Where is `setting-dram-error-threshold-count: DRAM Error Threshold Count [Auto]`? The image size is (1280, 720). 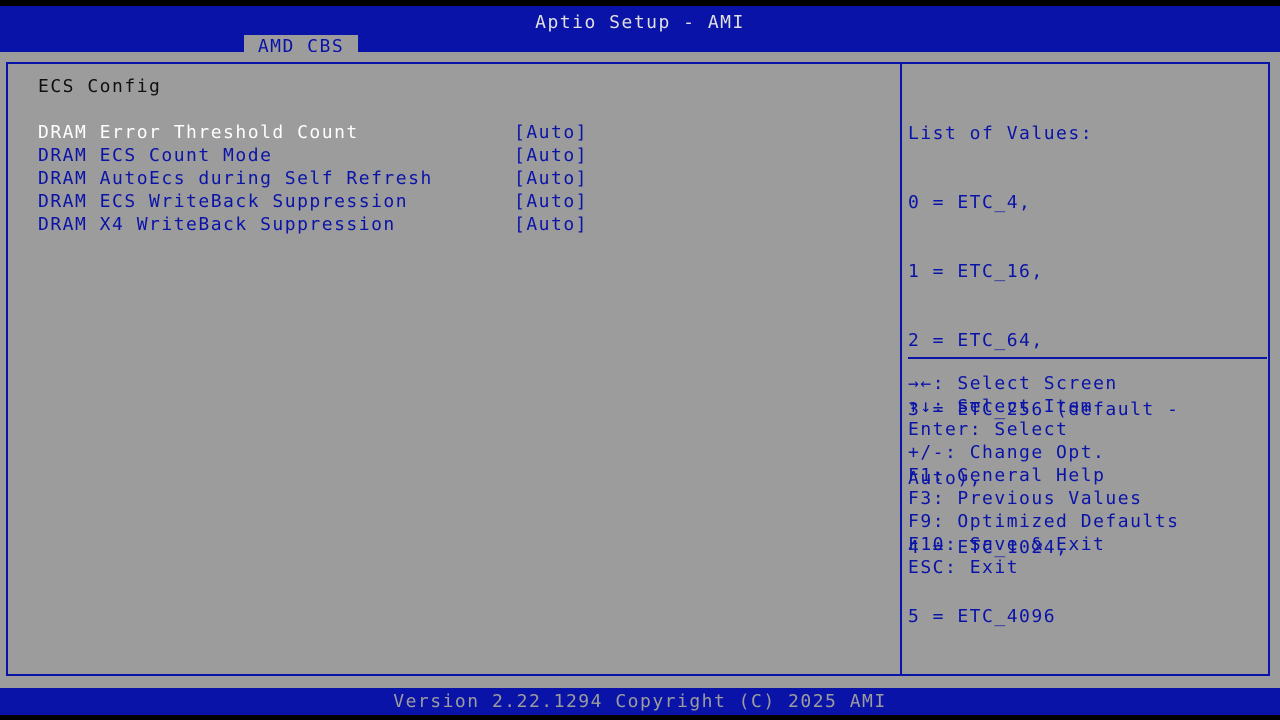
setting-dram-error-threshold-count: DRAM Error Threshold Count [Auto] is located at coordinates (318, 132).